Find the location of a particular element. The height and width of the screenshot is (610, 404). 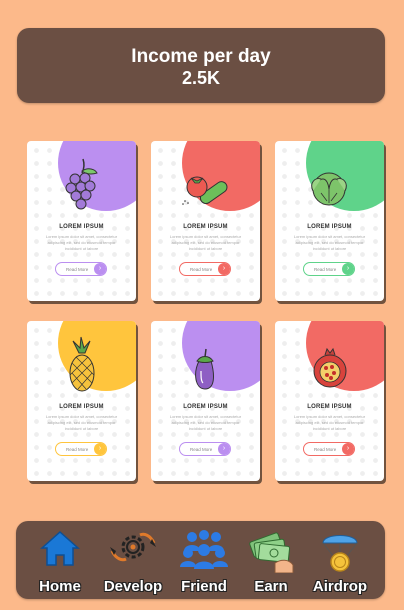

nav-friend-label: Friend is located at coordinates (204, 586).